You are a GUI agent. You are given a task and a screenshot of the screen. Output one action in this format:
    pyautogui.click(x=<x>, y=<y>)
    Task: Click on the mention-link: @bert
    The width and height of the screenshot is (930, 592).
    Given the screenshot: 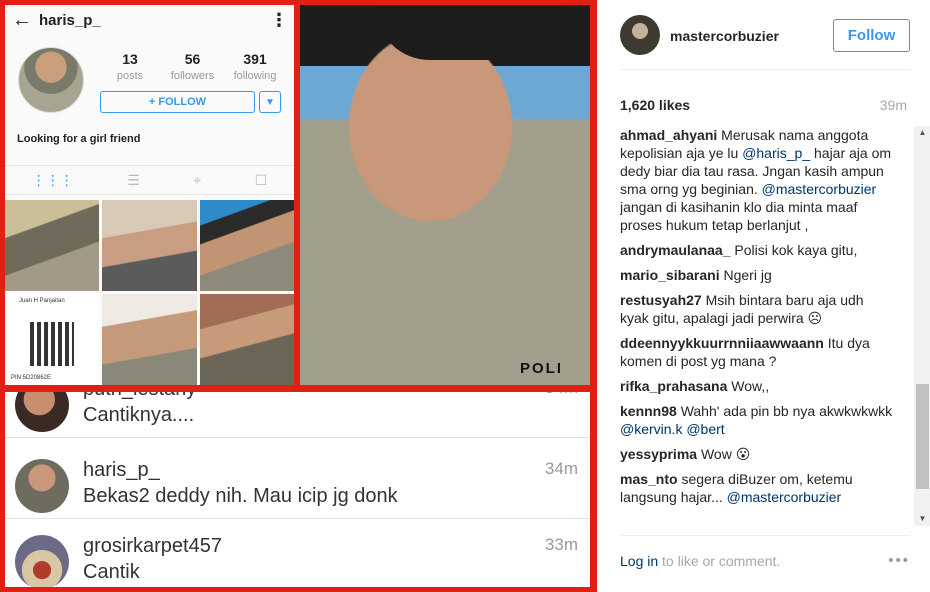 What is the action you would take?
    pyautogui.click(x=705, y=429)
    